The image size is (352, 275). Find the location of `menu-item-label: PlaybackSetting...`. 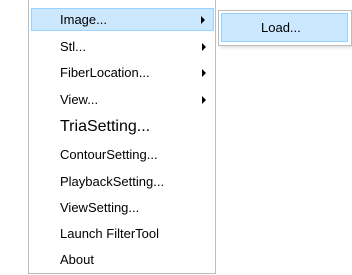

menu-item-label: PlaybackSetting... is located at coordinates (112, 181).